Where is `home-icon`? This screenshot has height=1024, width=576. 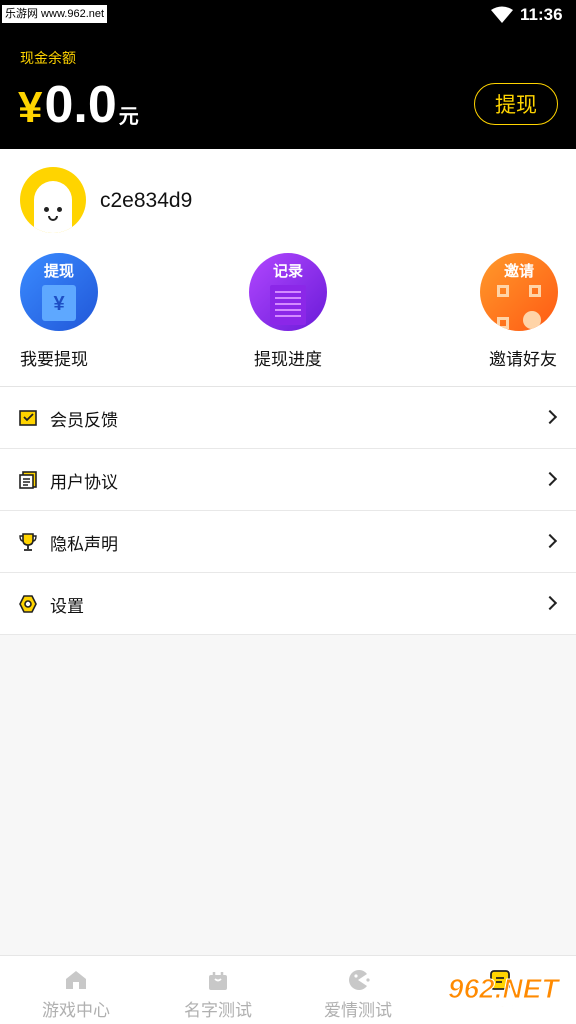 home-icon is located at coordinates (76, 980).